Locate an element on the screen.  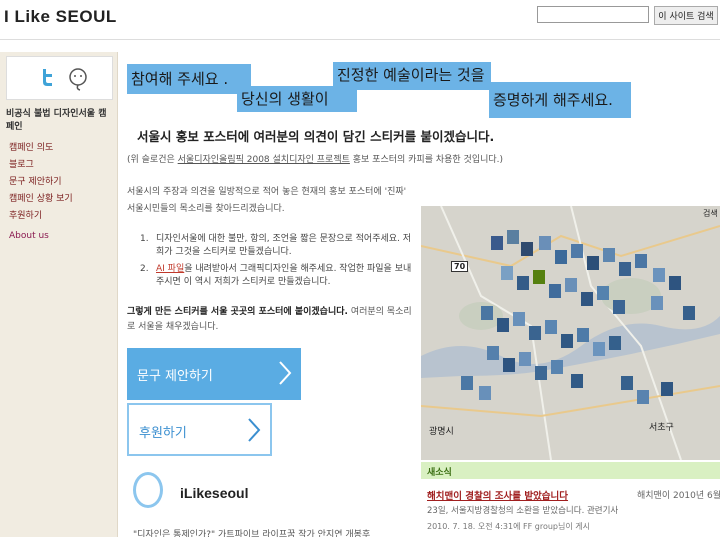
step-number: 1. is located at coordinates (144, 239).